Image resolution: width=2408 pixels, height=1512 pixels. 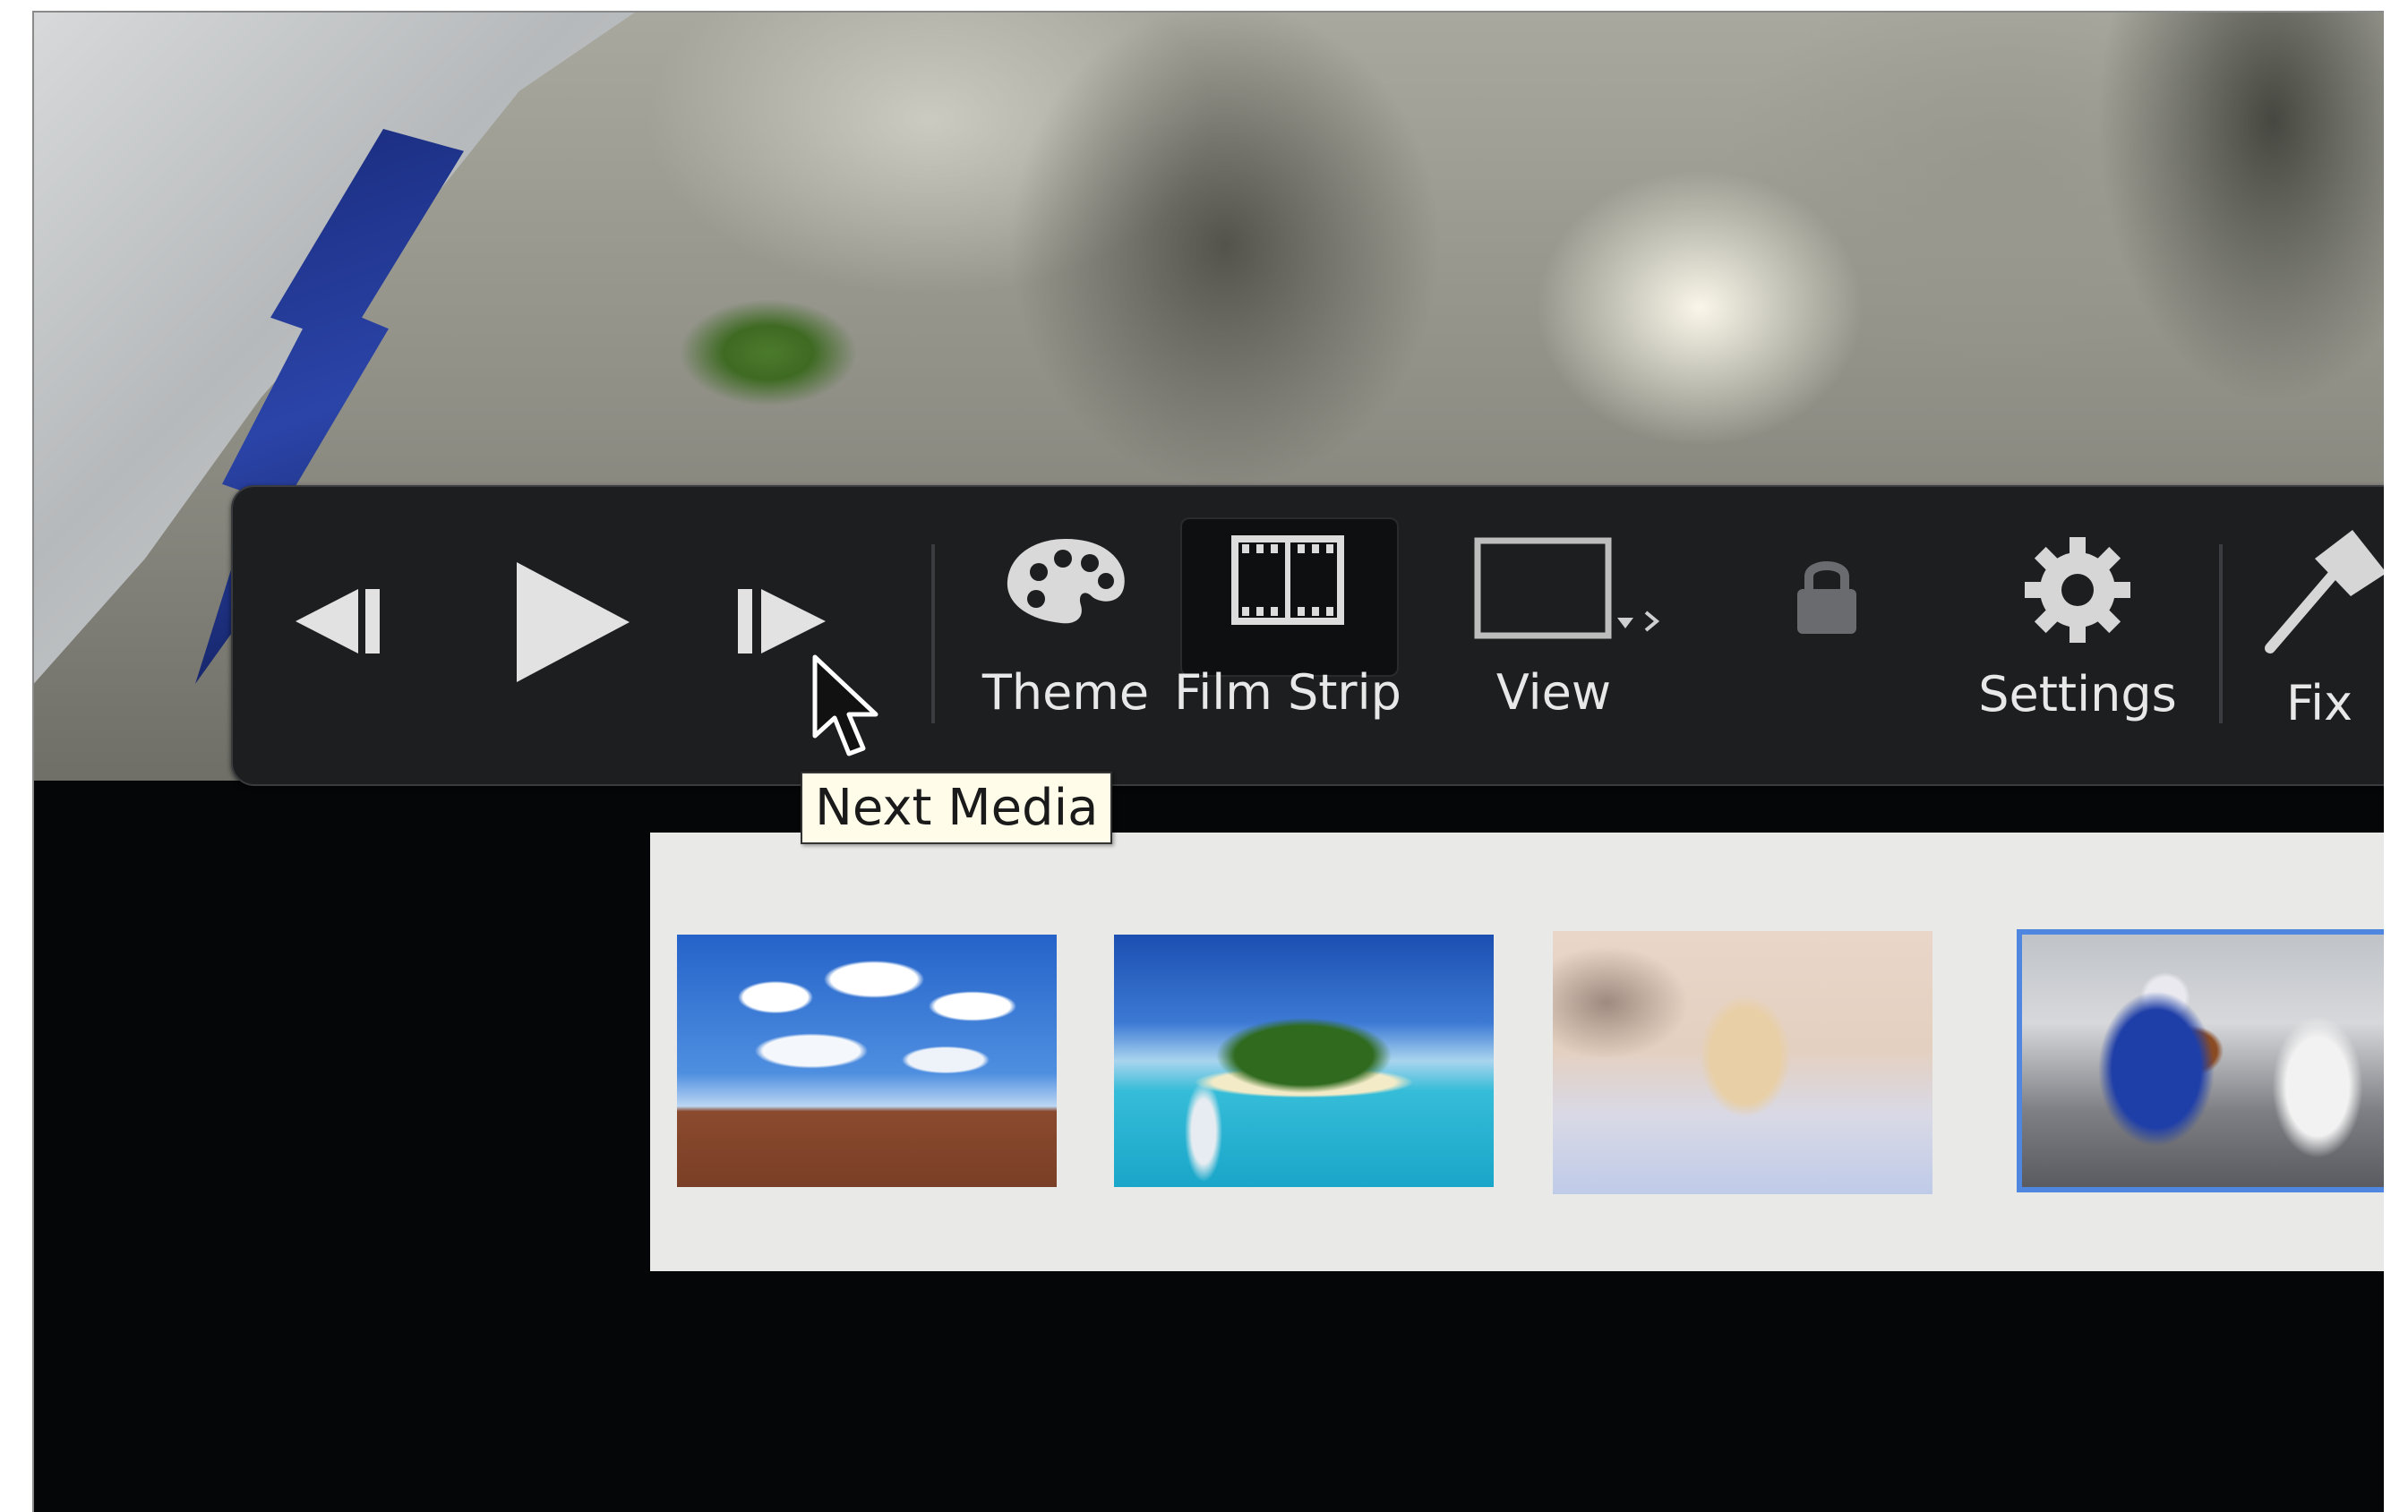 What do you see at coordinates (1287, 580) in the screenshot?
I see `film-strip-icon` at bounding box center [1287, 580].